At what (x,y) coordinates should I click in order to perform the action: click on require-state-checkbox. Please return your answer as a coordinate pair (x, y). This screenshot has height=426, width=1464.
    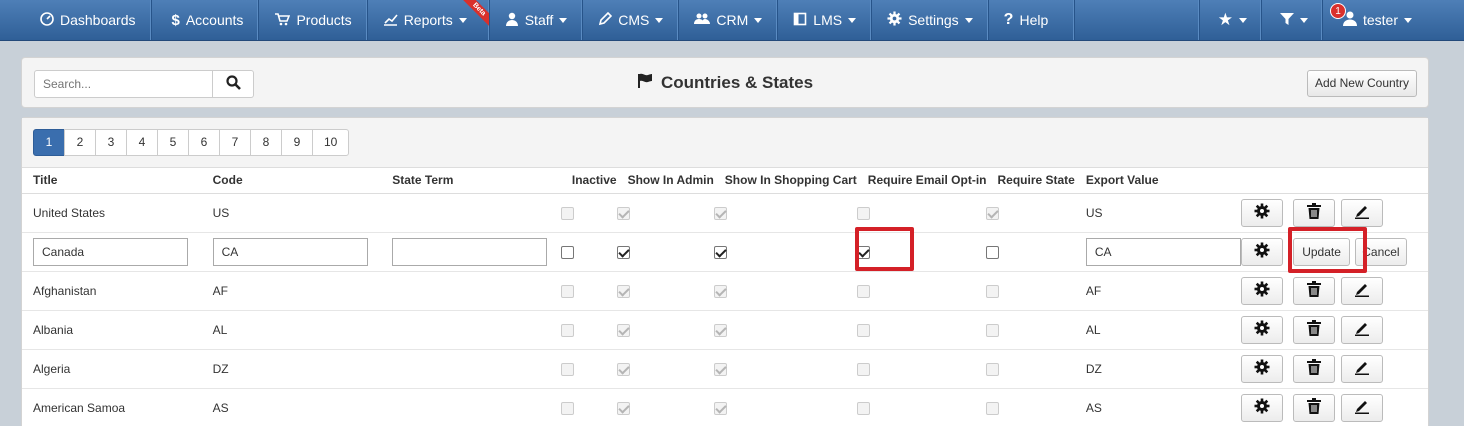
    Looking at the image, I should click on (993, 252).